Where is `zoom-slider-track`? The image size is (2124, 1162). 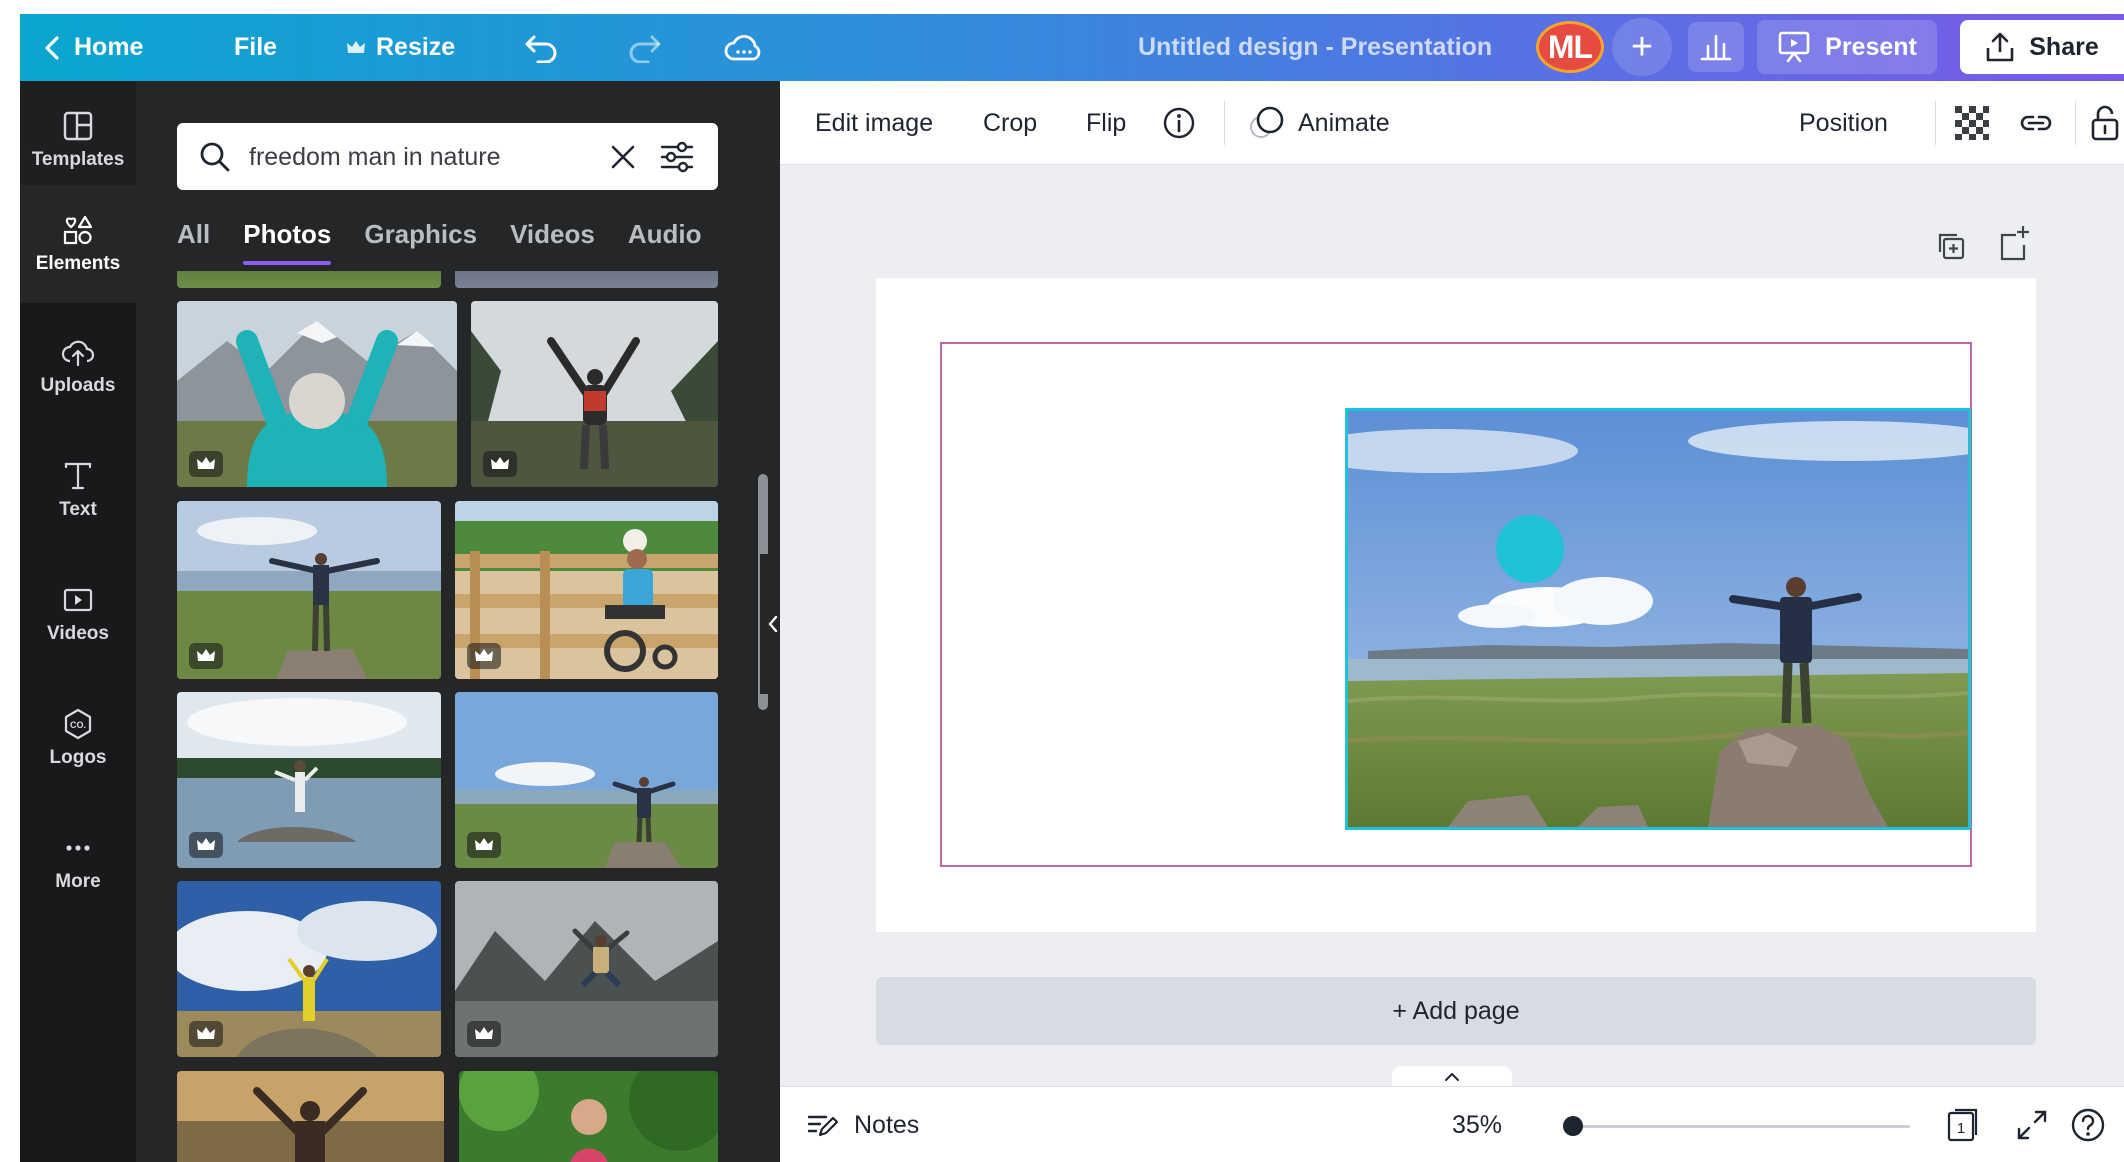
zoom-slider-track is located at coordinates (1738, 1126).